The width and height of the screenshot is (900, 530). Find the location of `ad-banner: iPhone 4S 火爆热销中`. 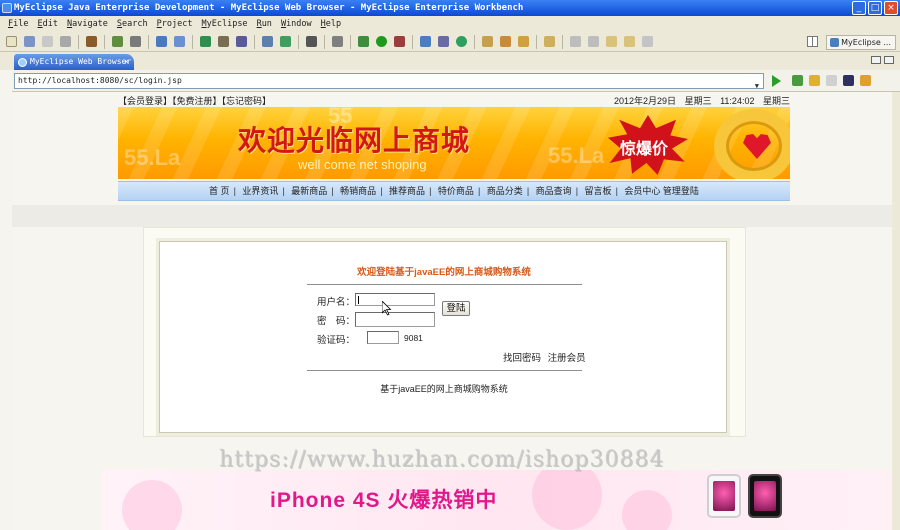

ad-banner: iPhone 4S 火爆热销中 is located at coordinates (497, 500).